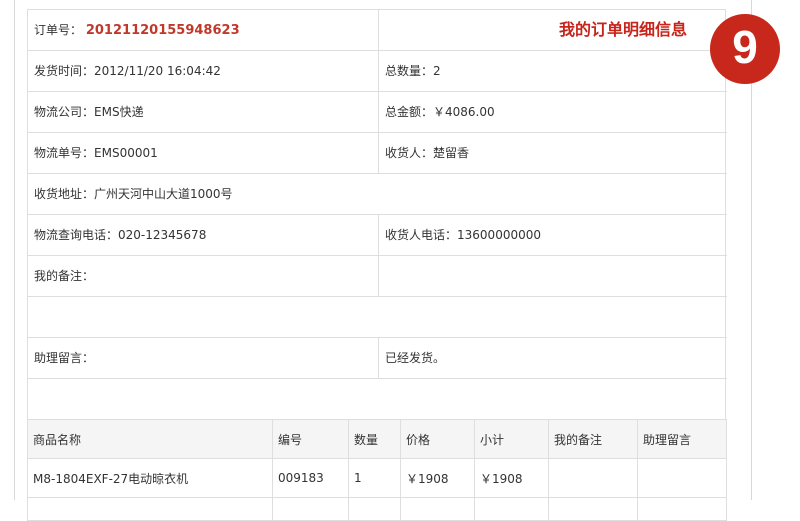  What do you see at coordinates (310, 439) in the screenshot?
I see `col-header-code: 编号` at bounding box center [310, 439].